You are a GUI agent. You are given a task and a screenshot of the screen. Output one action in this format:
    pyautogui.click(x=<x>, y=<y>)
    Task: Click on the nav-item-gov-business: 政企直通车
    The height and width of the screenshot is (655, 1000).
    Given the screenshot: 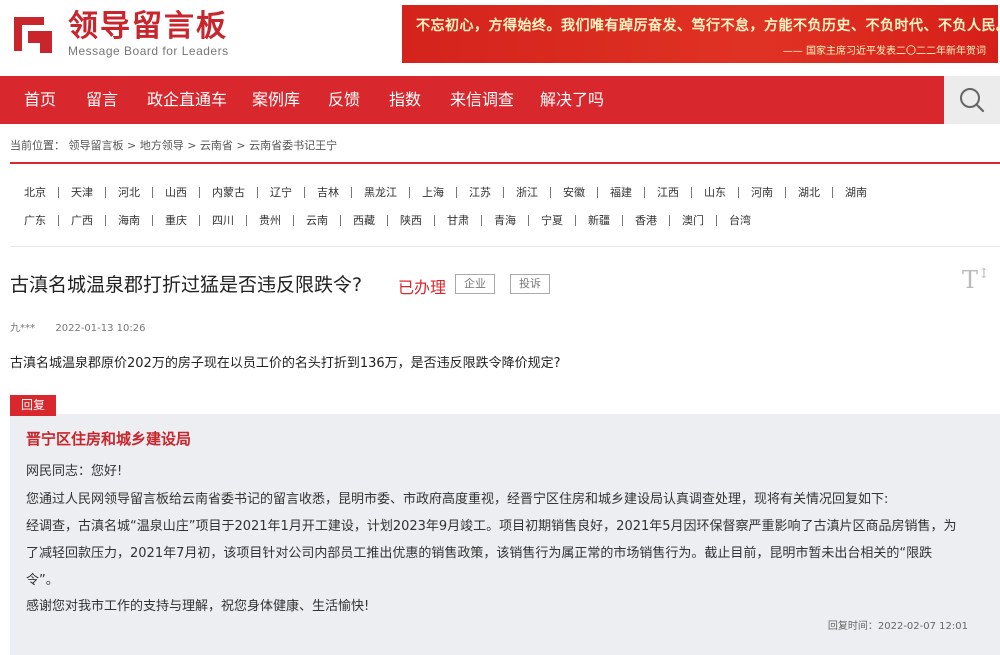 What is the action you would take?
    pyautogui.click(x=187, y=100)
    